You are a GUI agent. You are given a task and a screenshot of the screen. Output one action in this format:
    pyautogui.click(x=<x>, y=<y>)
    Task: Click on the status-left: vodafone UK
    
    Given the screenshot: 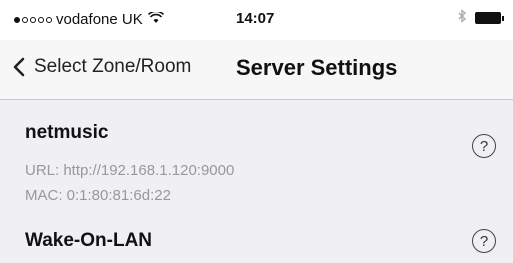 What is the action you would take?
    pyautogui.click(x=89, y=19)
    